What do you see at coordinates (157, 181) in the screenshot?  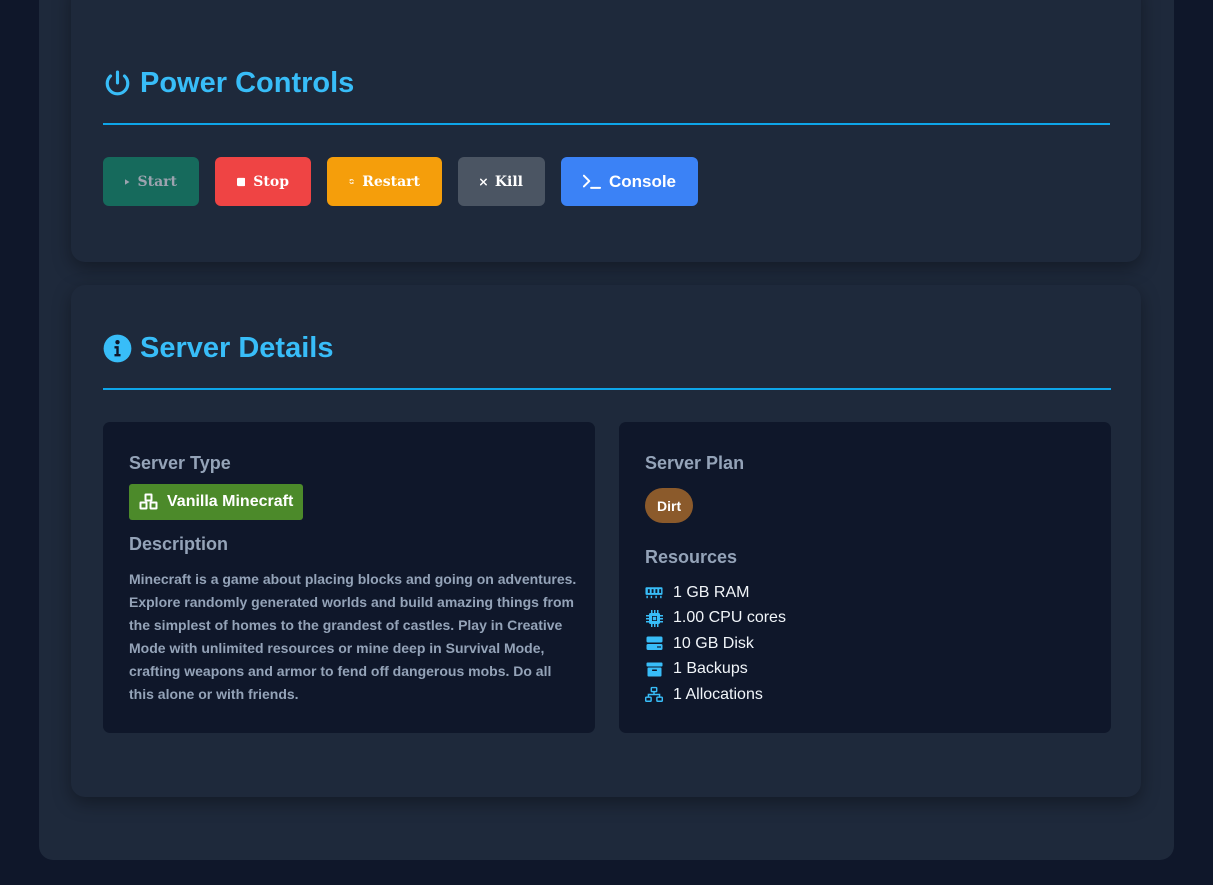 I see `start-button-label: Start` at bounding box center [157, 181].